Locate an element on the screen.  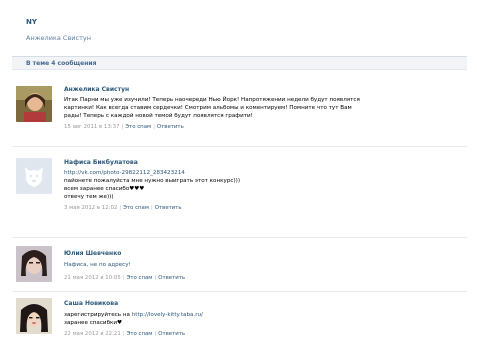
post-text-line: заранее спасибки♥ is located at coordinates (93, 323).